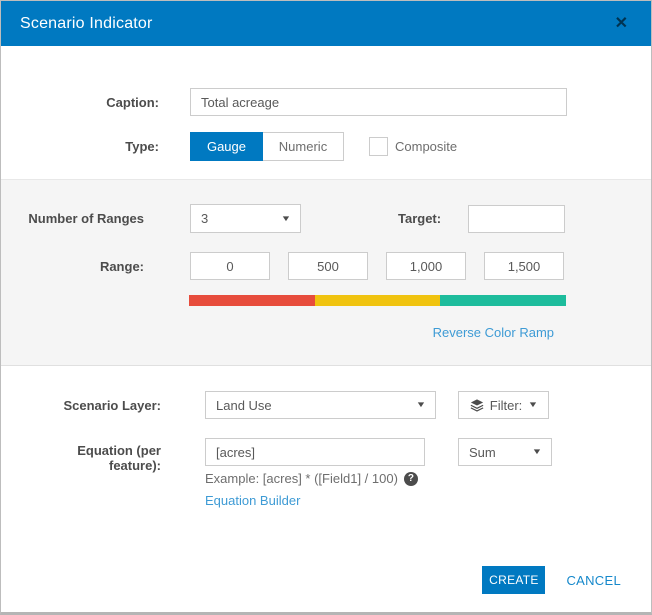  What do you see at coordinates (503, 300) in the screenshot?
I see `ramp-segment-green` at bounding box center [503, 300].